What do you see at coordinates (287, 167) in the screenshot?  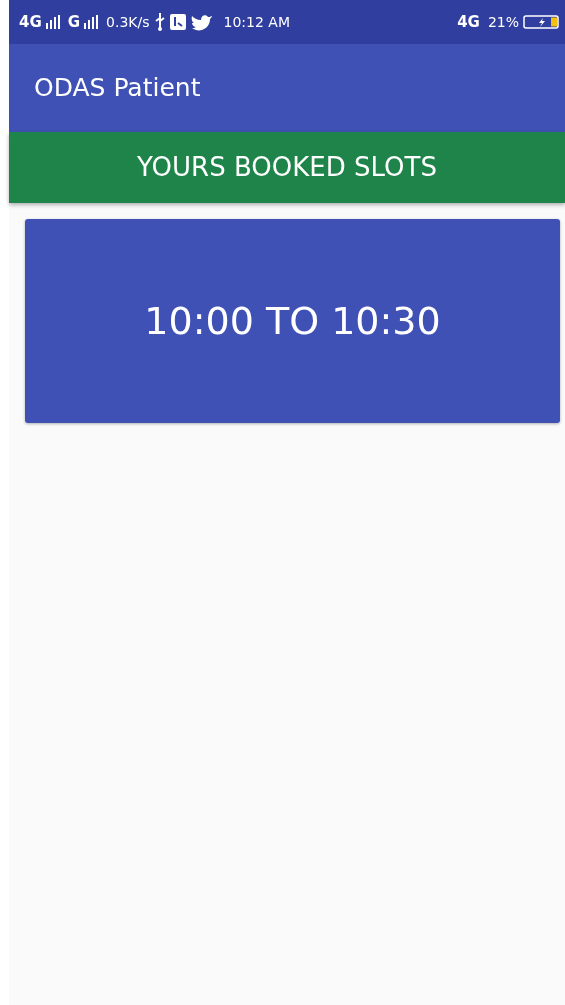 I see `section-header: YOURS BOOKED SLOTS` at bounding box center [287, 167].